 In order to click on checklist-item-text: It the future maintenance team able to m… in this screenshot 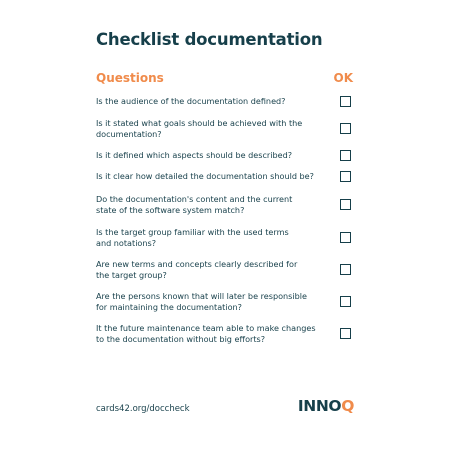, I will do `click(206, 333)`.